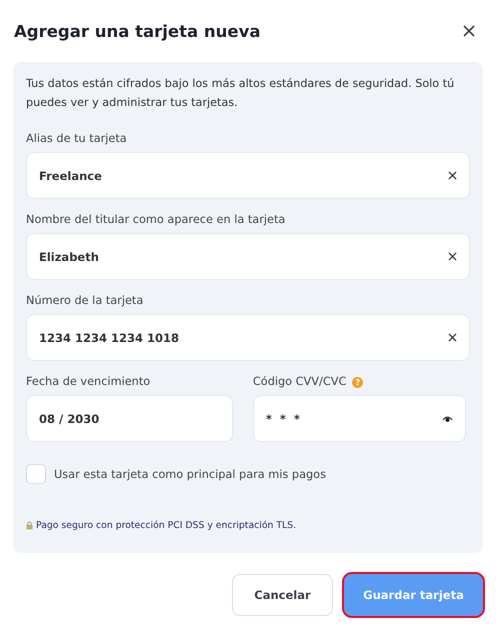 The height and width of the screenshot is (639, 496). I want to click on input-field: * * *, so click(359, 418).